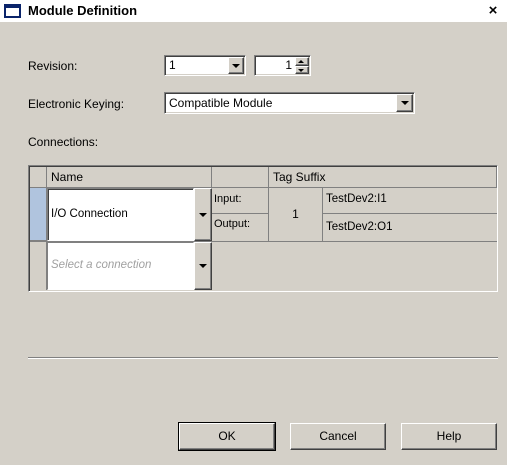 Image resolution: width=507 pixels, height=465 pixels. Describe the element at coordinates (67, 177) in the screenshot. I see `column-header-name-text: Name` at that location.